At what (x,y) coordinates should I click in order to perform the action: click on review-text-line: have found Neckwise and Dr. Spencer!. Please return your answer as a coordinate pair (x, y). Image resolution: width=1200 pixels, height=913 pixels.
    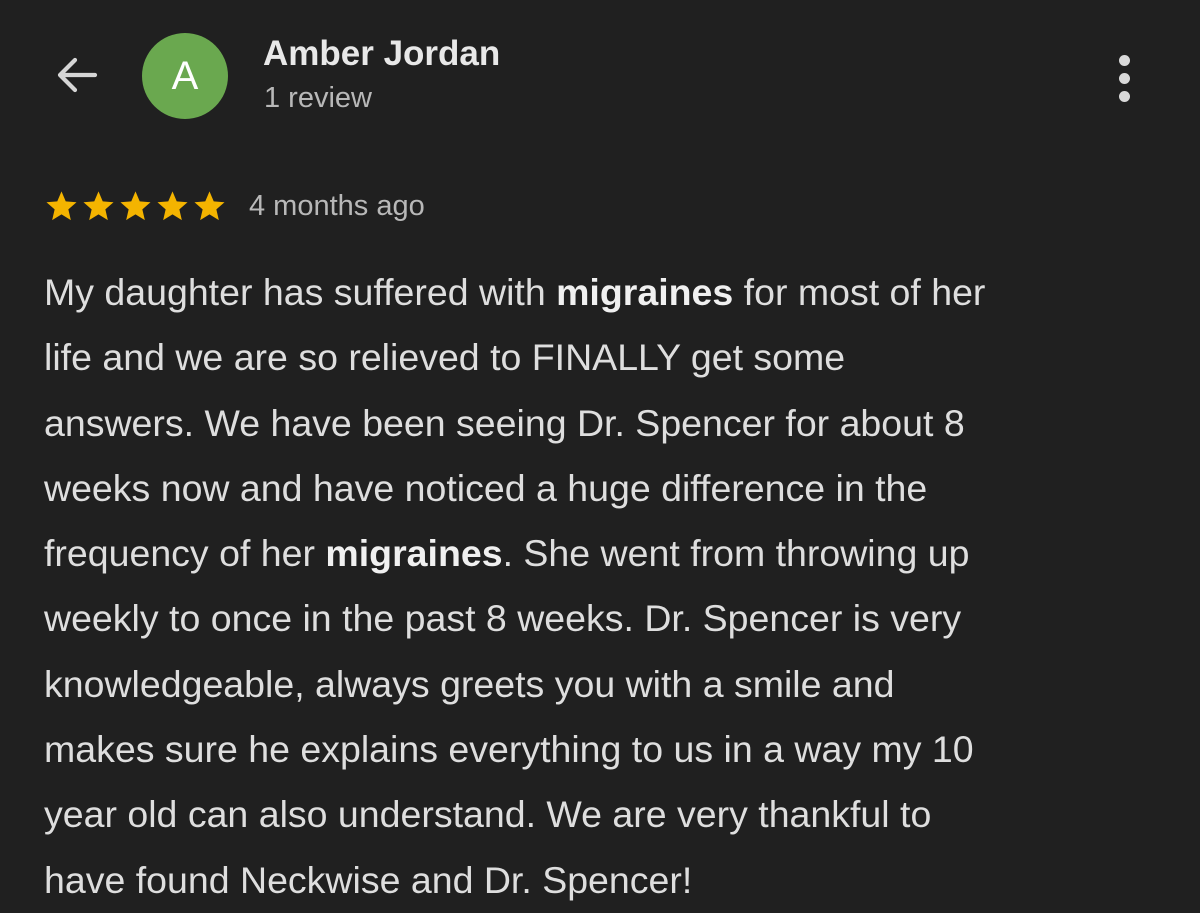
    Looking at the image, I should click on (604, 880).